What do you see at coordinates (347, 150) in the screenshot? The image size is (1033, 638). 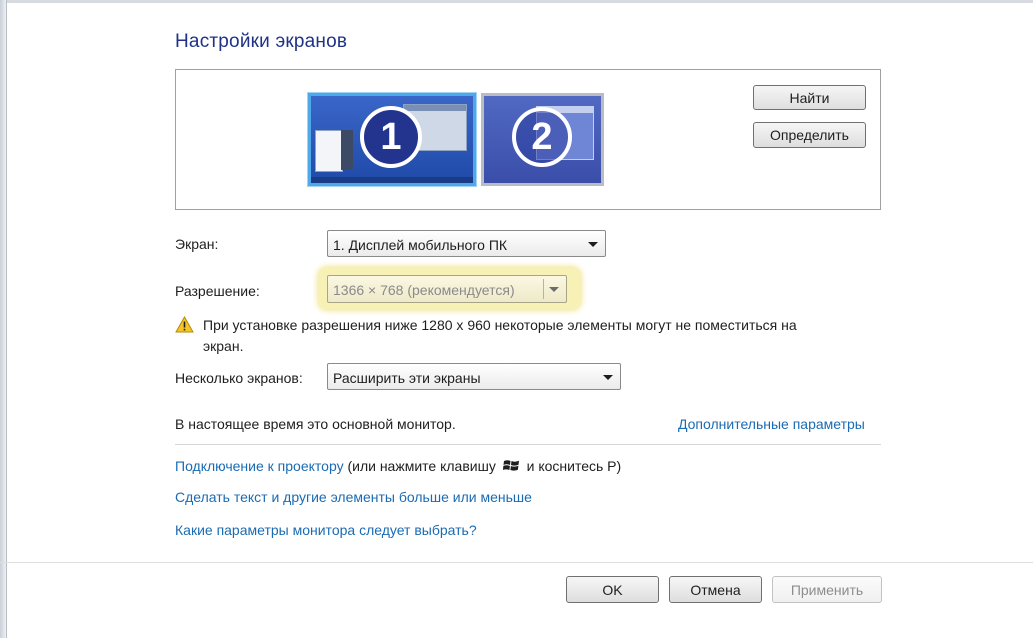 I see `sidebar-thumbnail` at bounding box center [347, 150].